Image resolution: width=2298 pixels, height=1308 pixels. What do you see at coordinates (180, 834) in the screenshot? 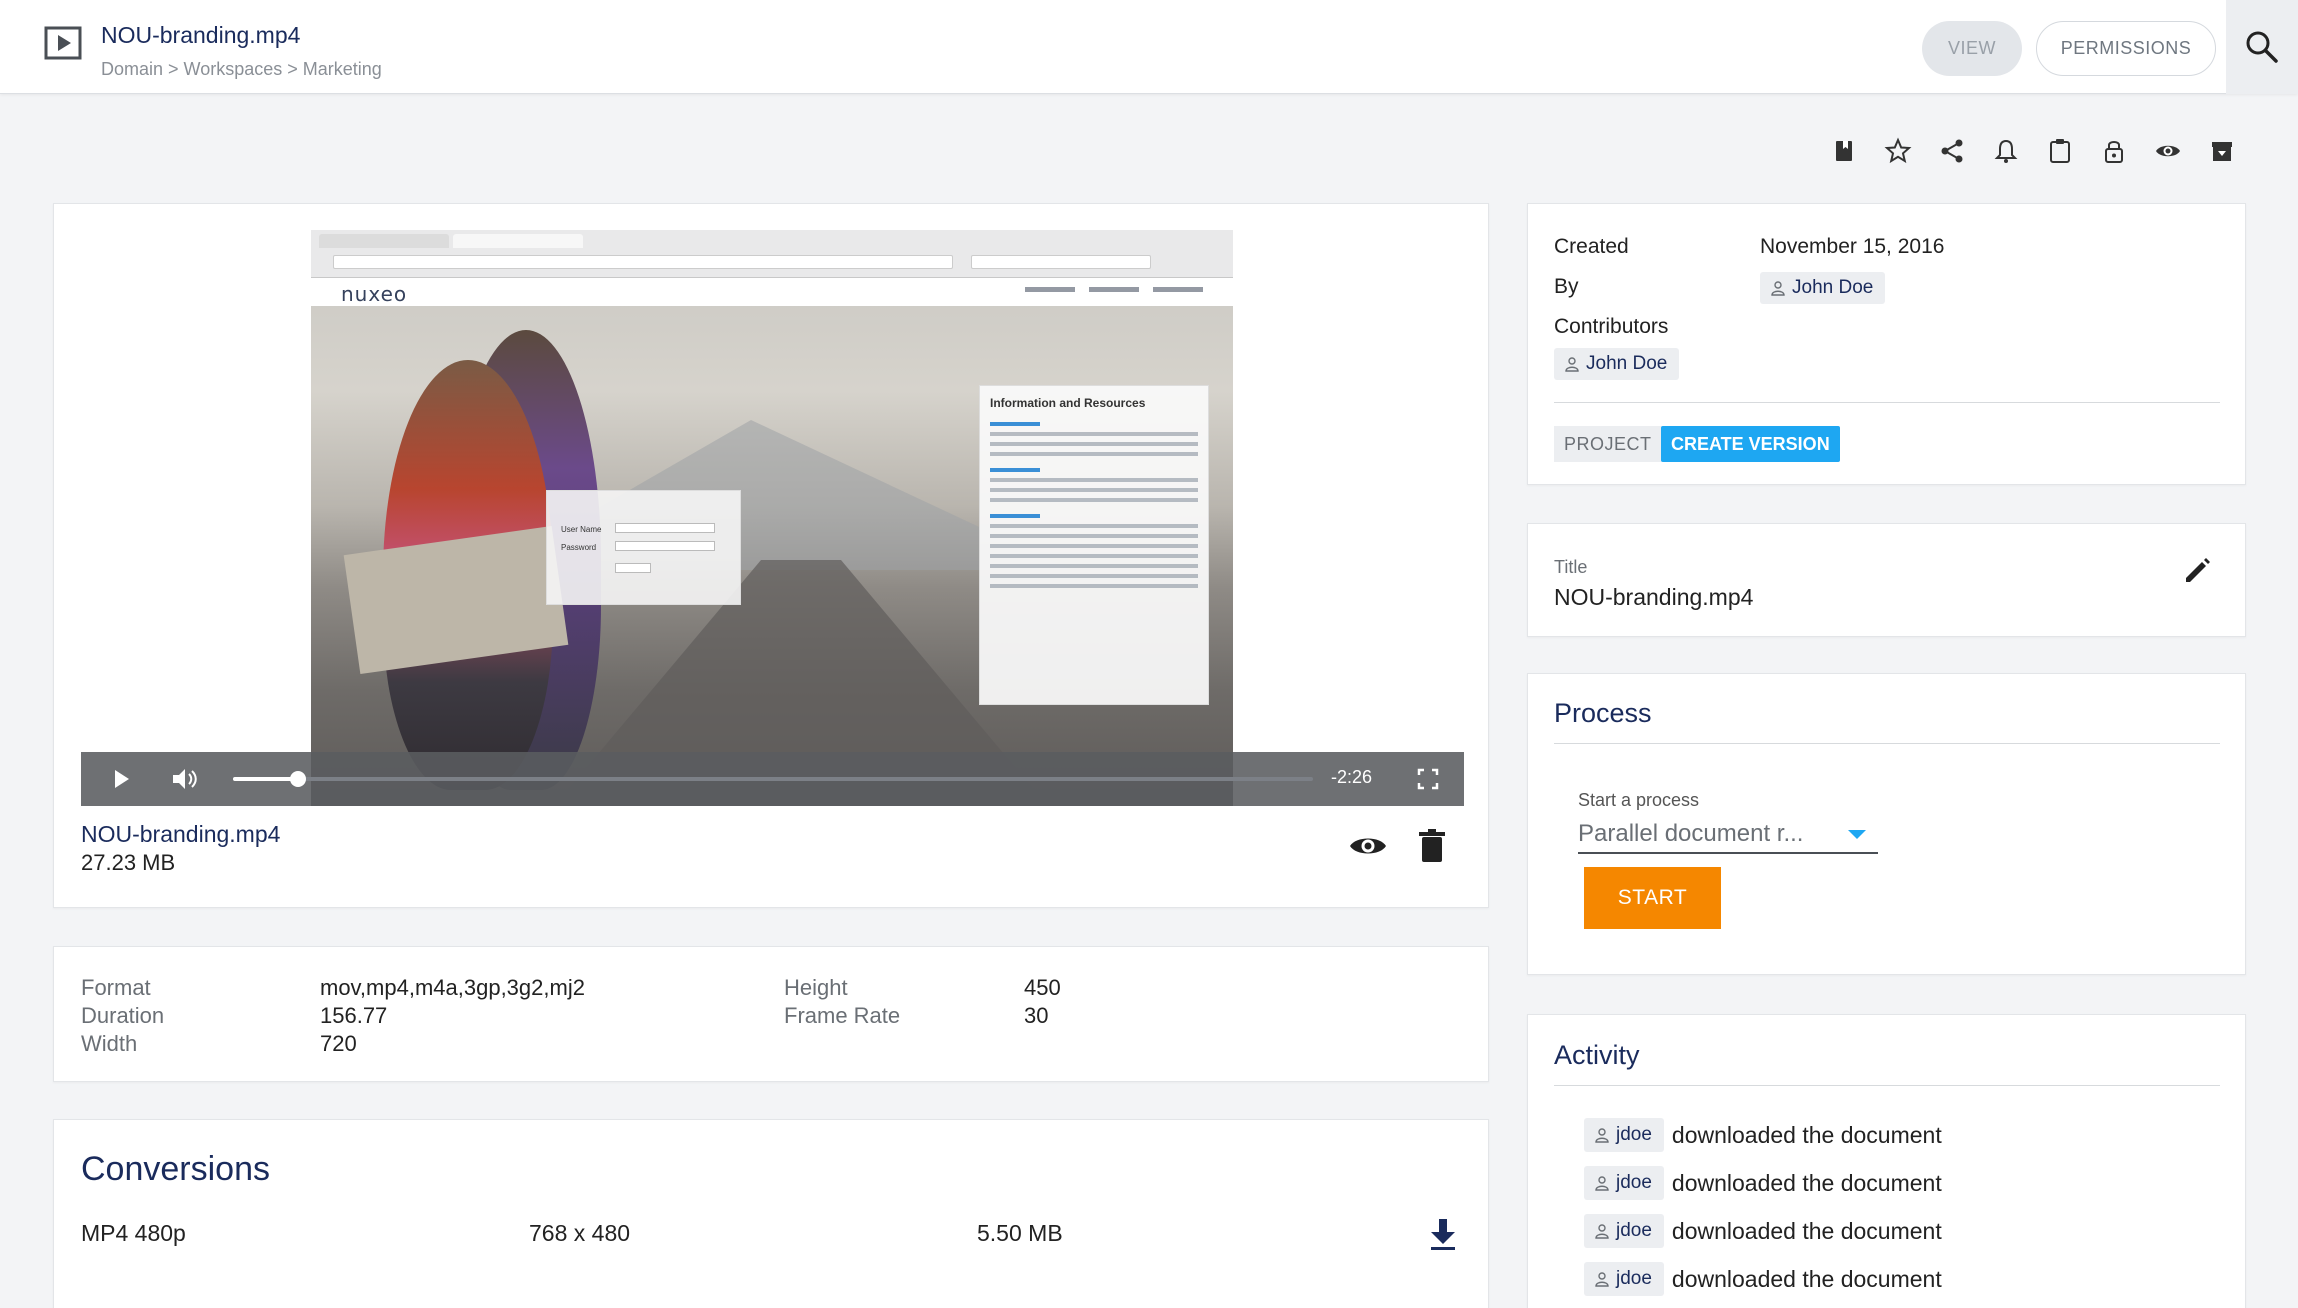
I see `file-name-link: NOU-branding.mp4` at bounding box center [180, 834].